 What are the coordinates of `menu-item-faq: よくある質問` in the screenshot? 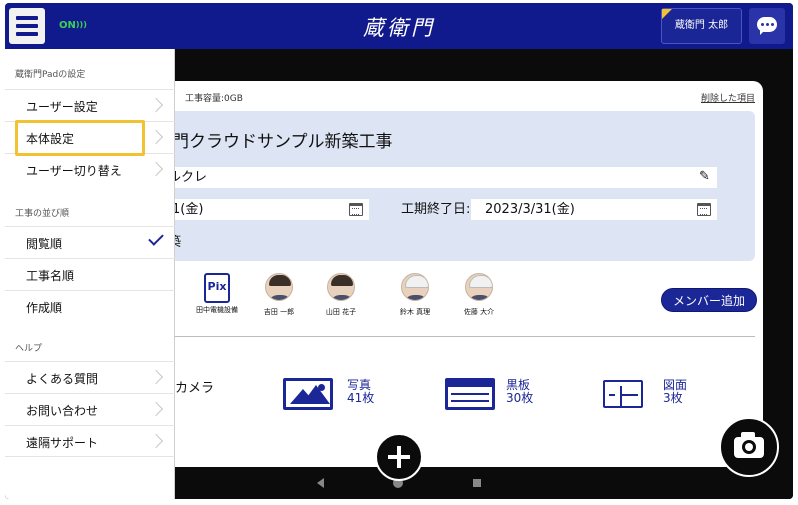 It's located at (90, 377).